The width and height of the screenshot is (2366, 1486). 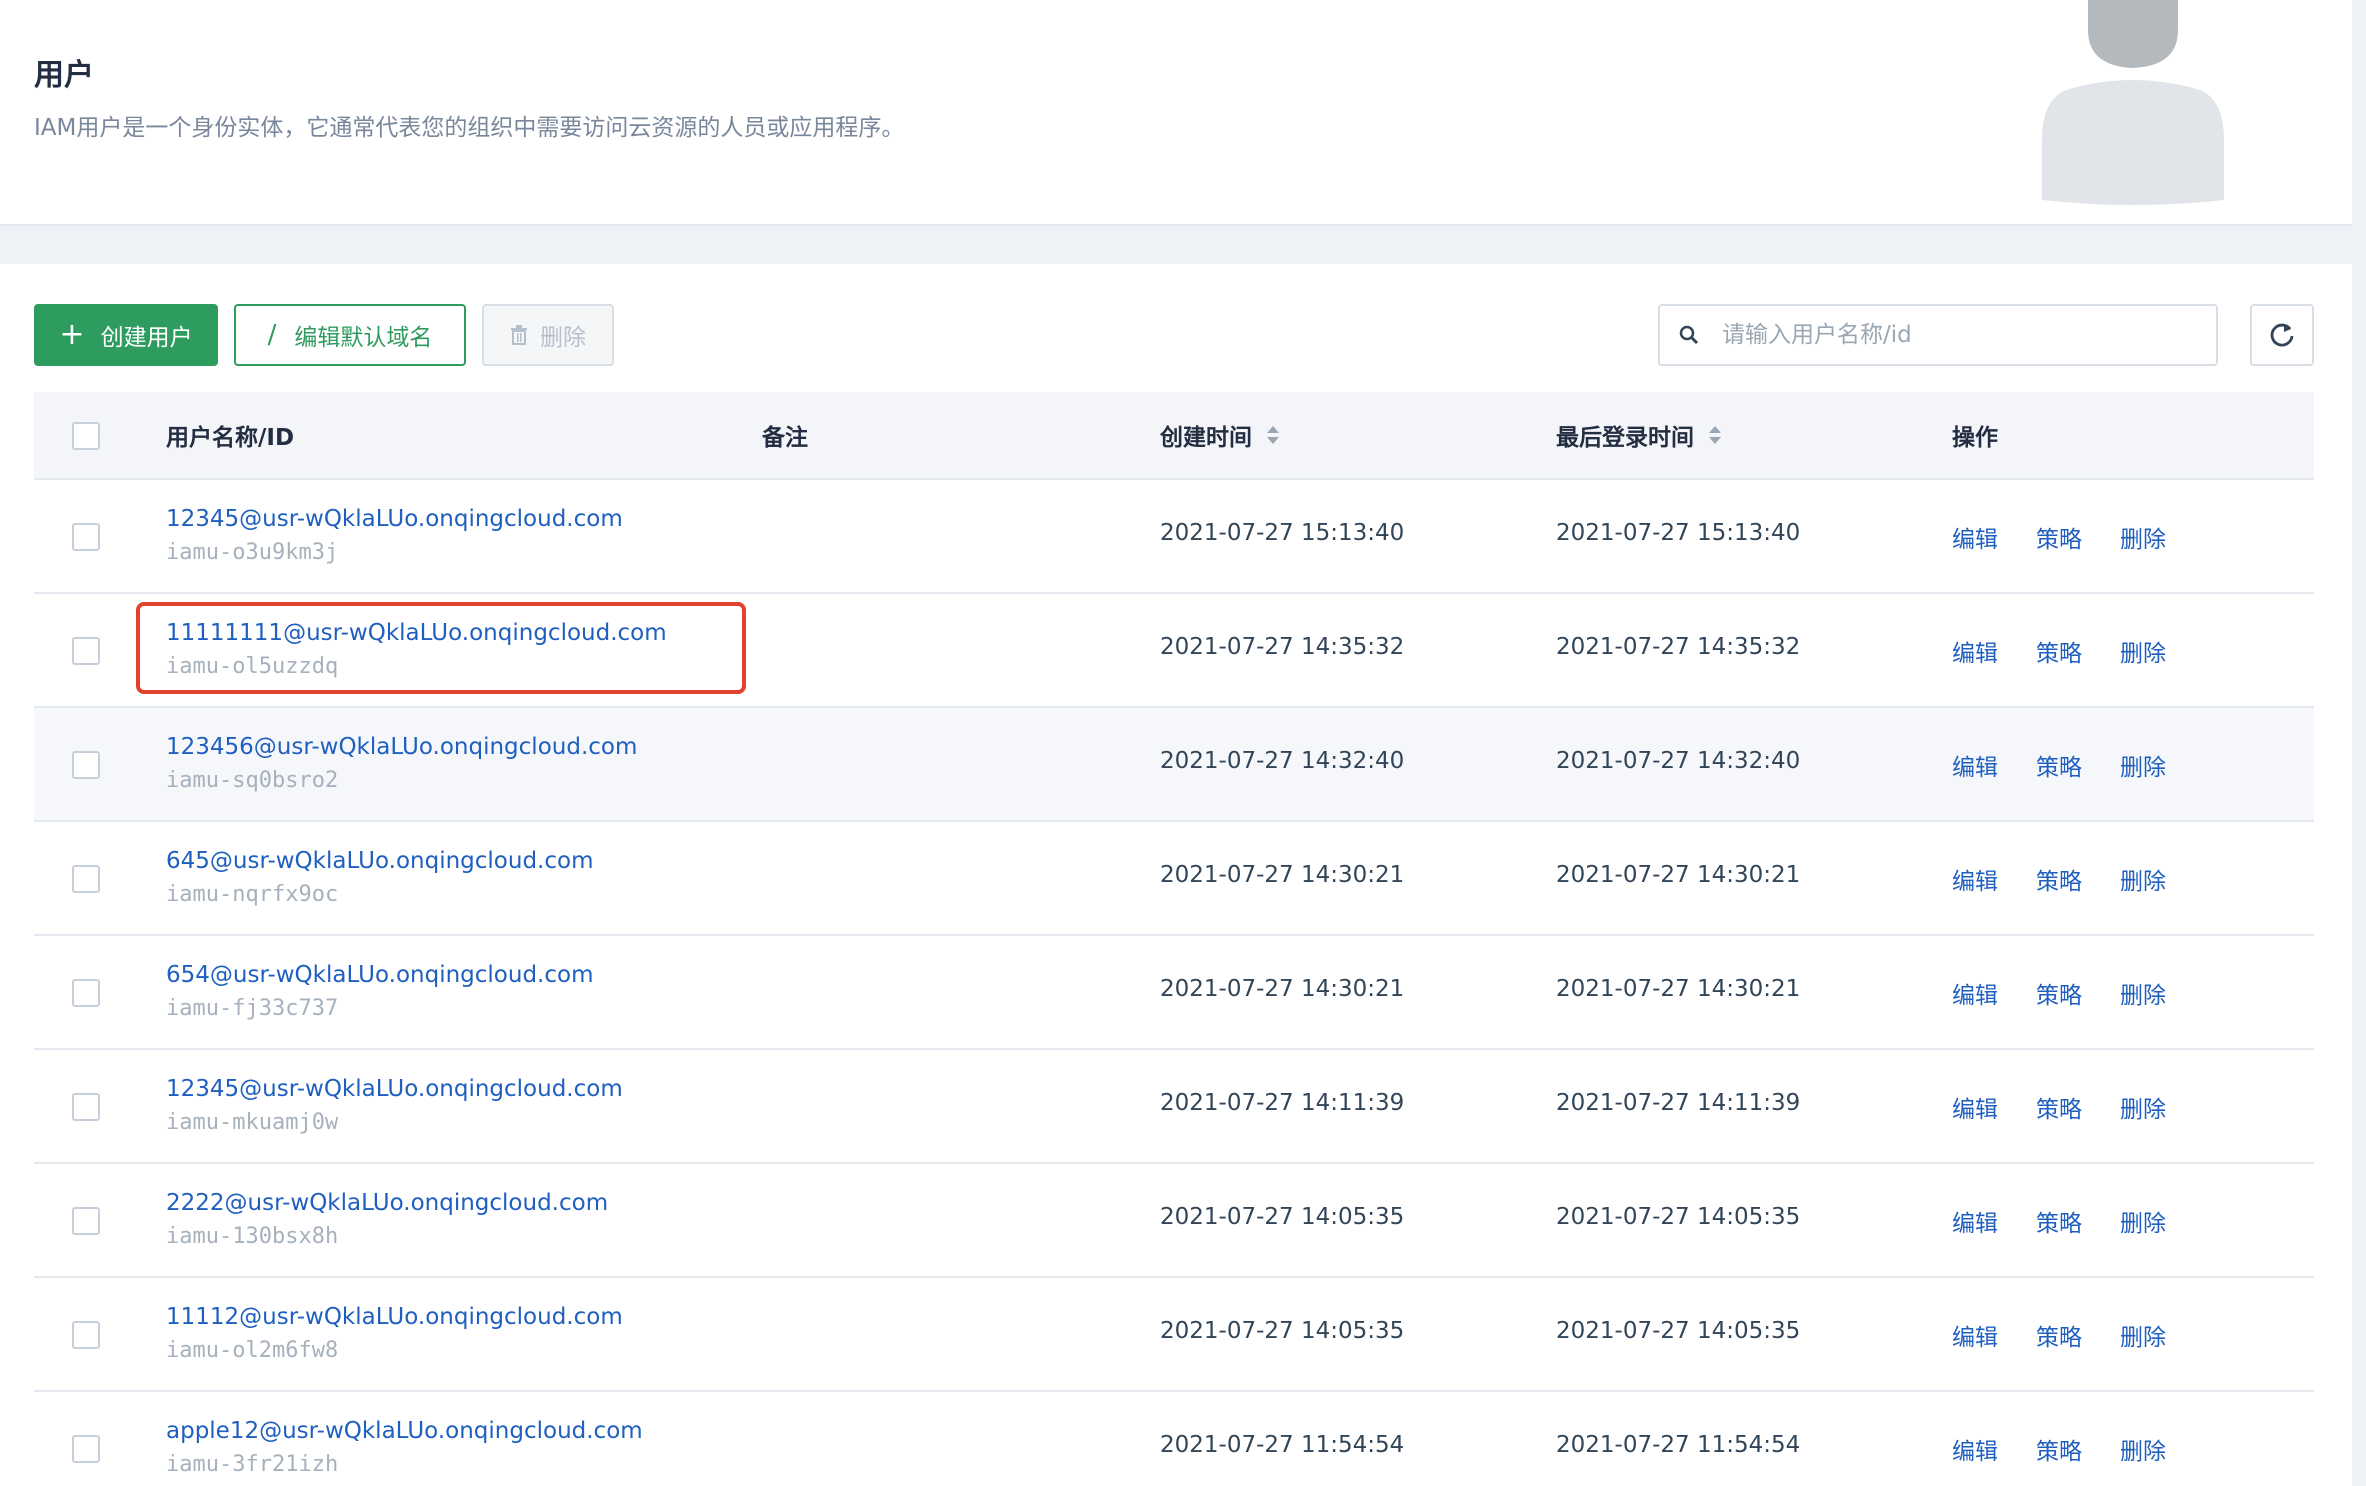 I want to click on user-id: iamu-mkuamj0w, so click(x=252, y=1122).